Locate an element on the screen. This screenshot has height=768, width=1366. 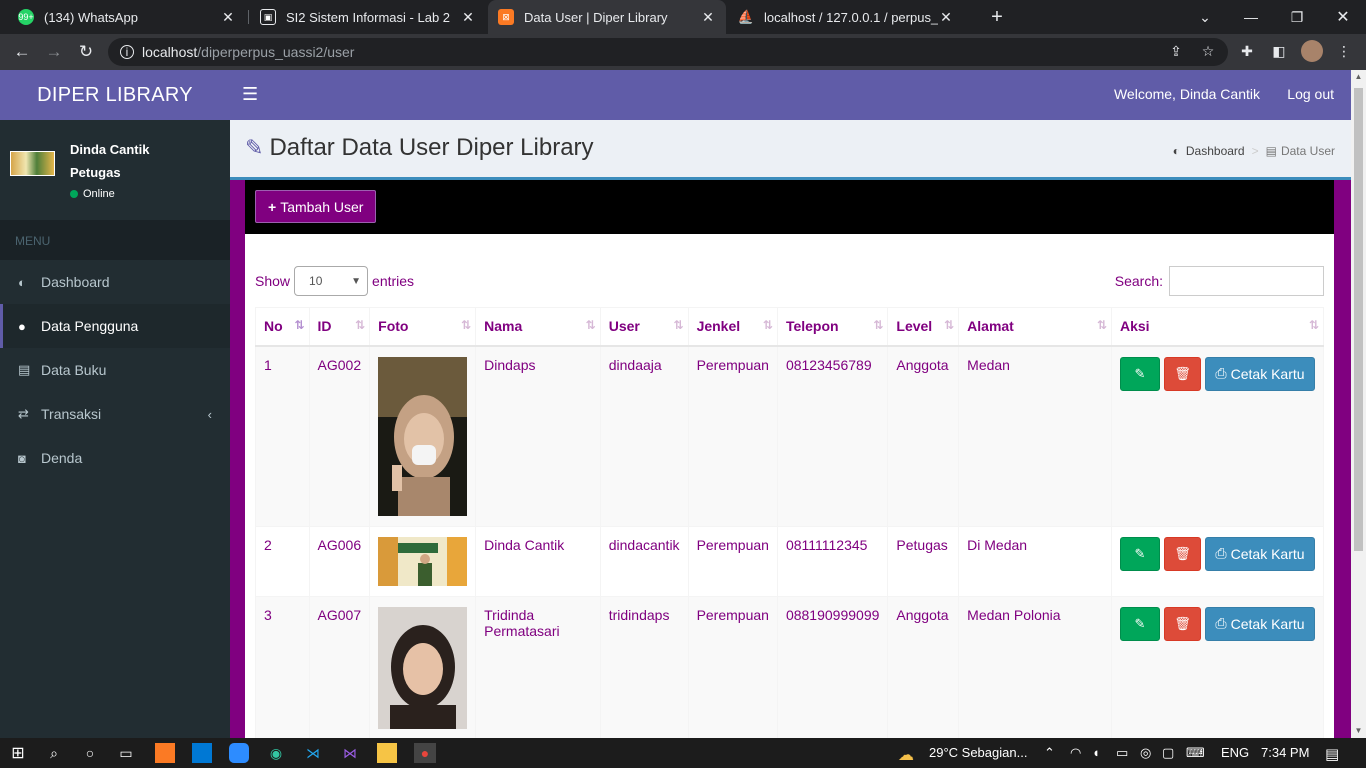
reload-icon: ↻ is located at coordinates (86, 52).